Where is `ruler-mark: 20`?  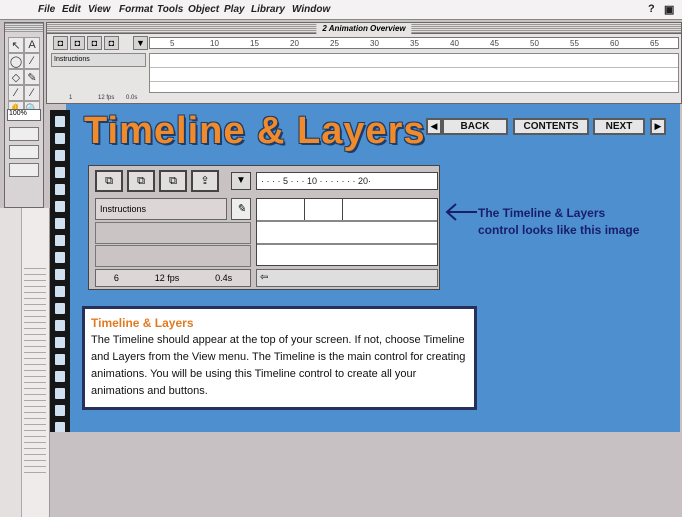
ruler-mark: 20 is located at coordinates (294, 43).